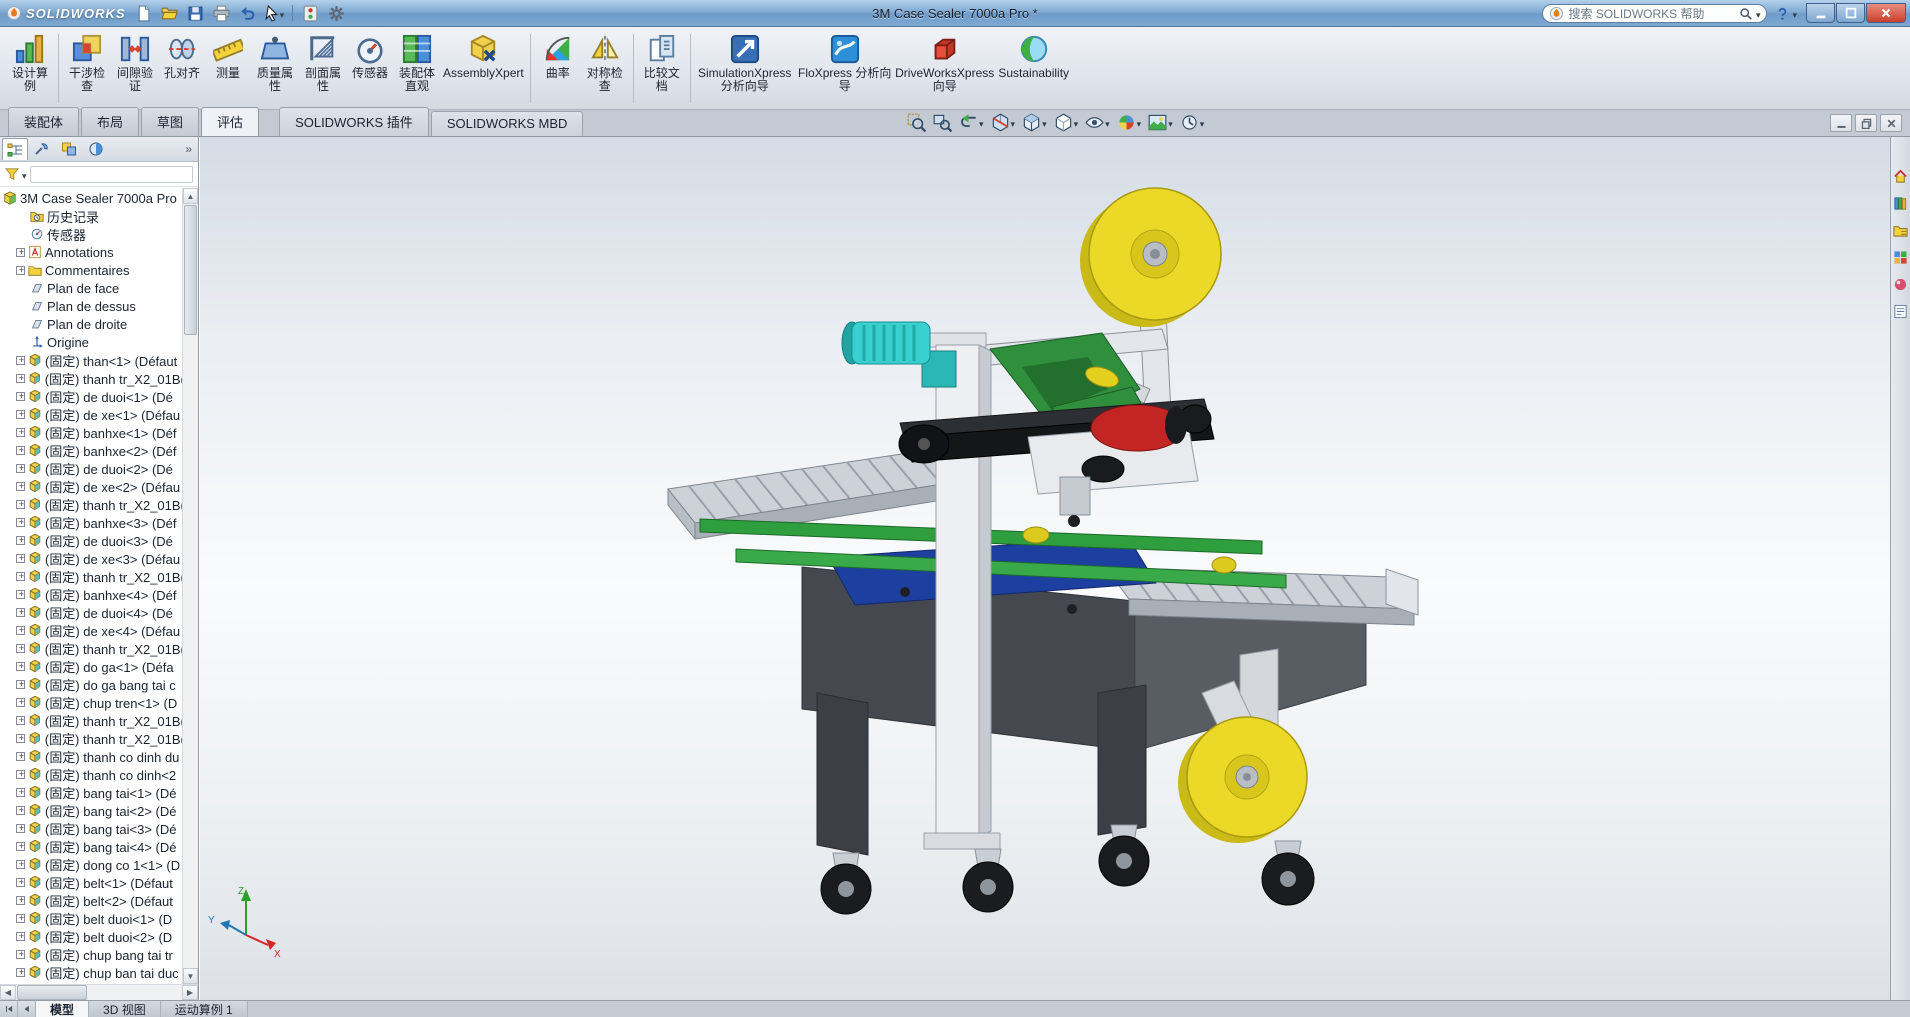 The image size is (1910, 1017). Describe the element at coordinates (91, 648) in the screenshot. I see `tree-item-24: (固定) thanh tr_X2_01B(` at that location.